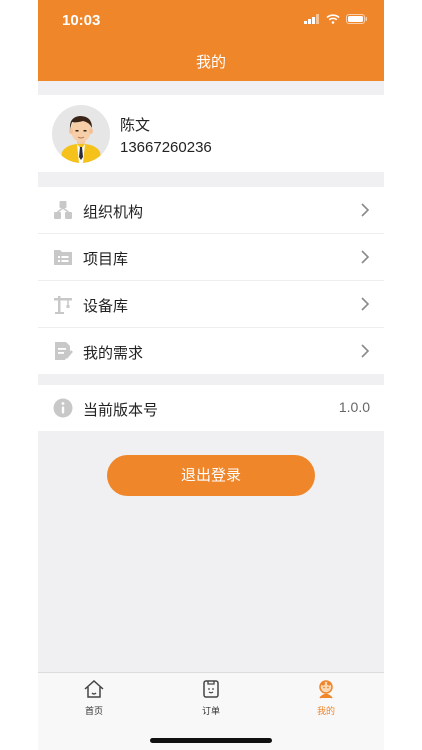 This screenshot has height=750, width=422. What do you see at coordinates (211, 304) in the screenshot?
I see `menu-item-equipment: 设备库` at bounding box center [211, 304].